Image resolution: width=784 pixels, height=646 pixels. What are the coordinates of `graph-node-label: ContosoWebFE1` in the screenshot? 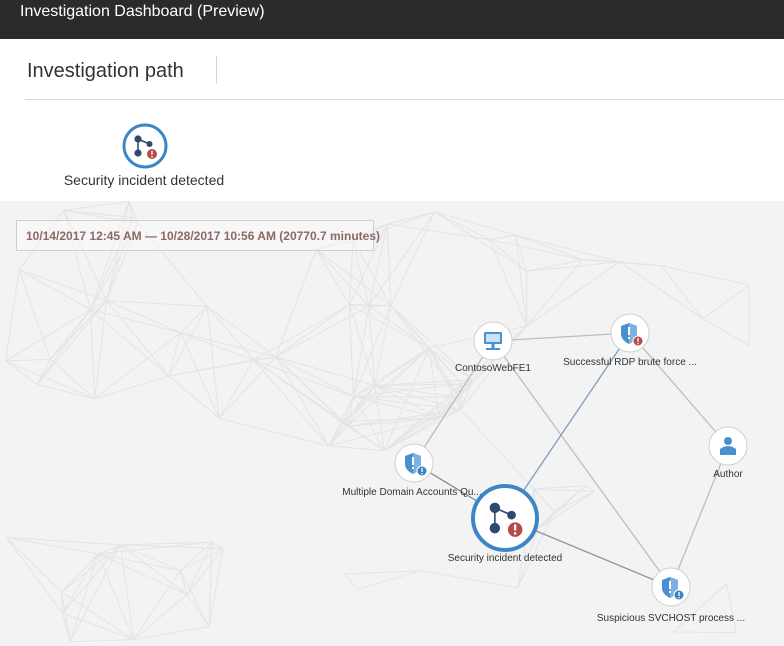 It's located at (493, 368).